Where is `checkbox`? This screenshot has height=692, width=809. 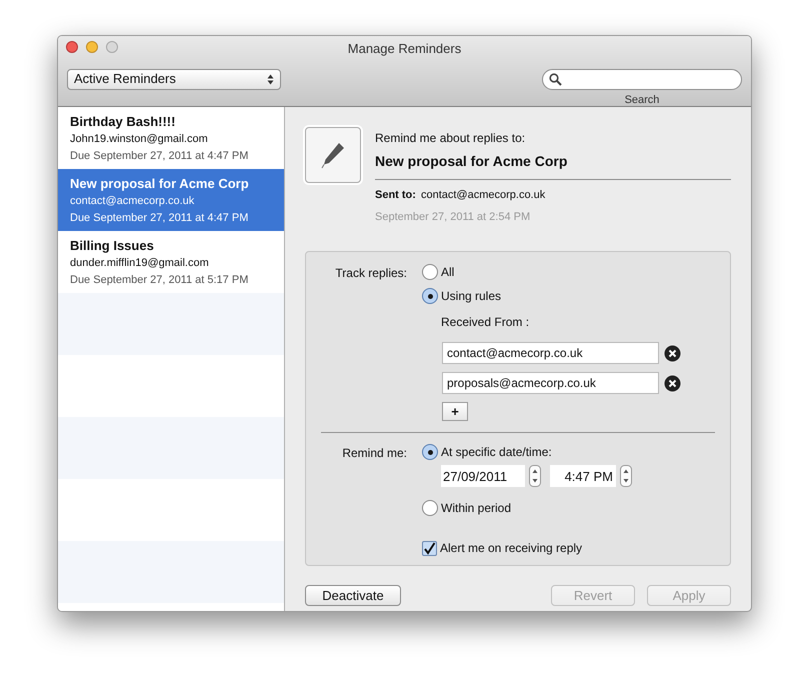 checkbox is located at coordinates (429, 548).